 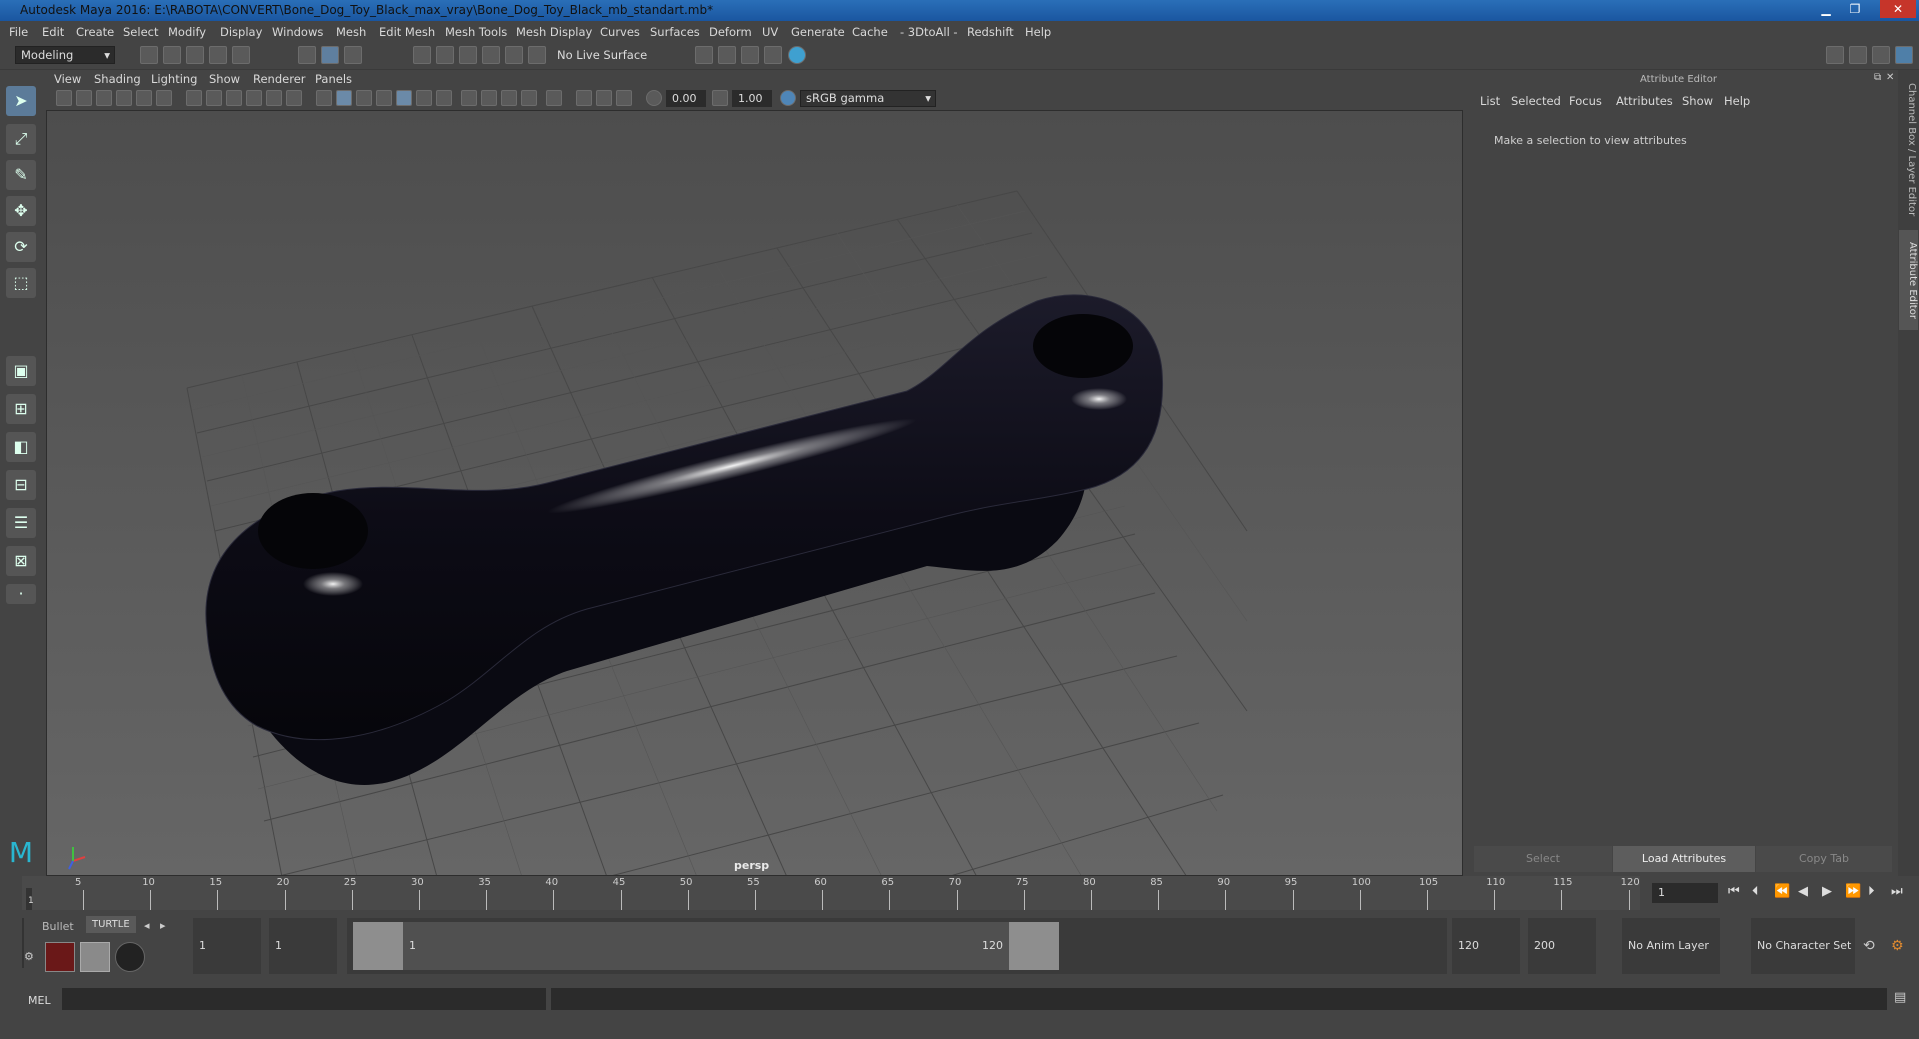 What do you see at coordinates (788, 98) in the screenshot?
I see `color-management-icon` at bounding box center [788, 98].